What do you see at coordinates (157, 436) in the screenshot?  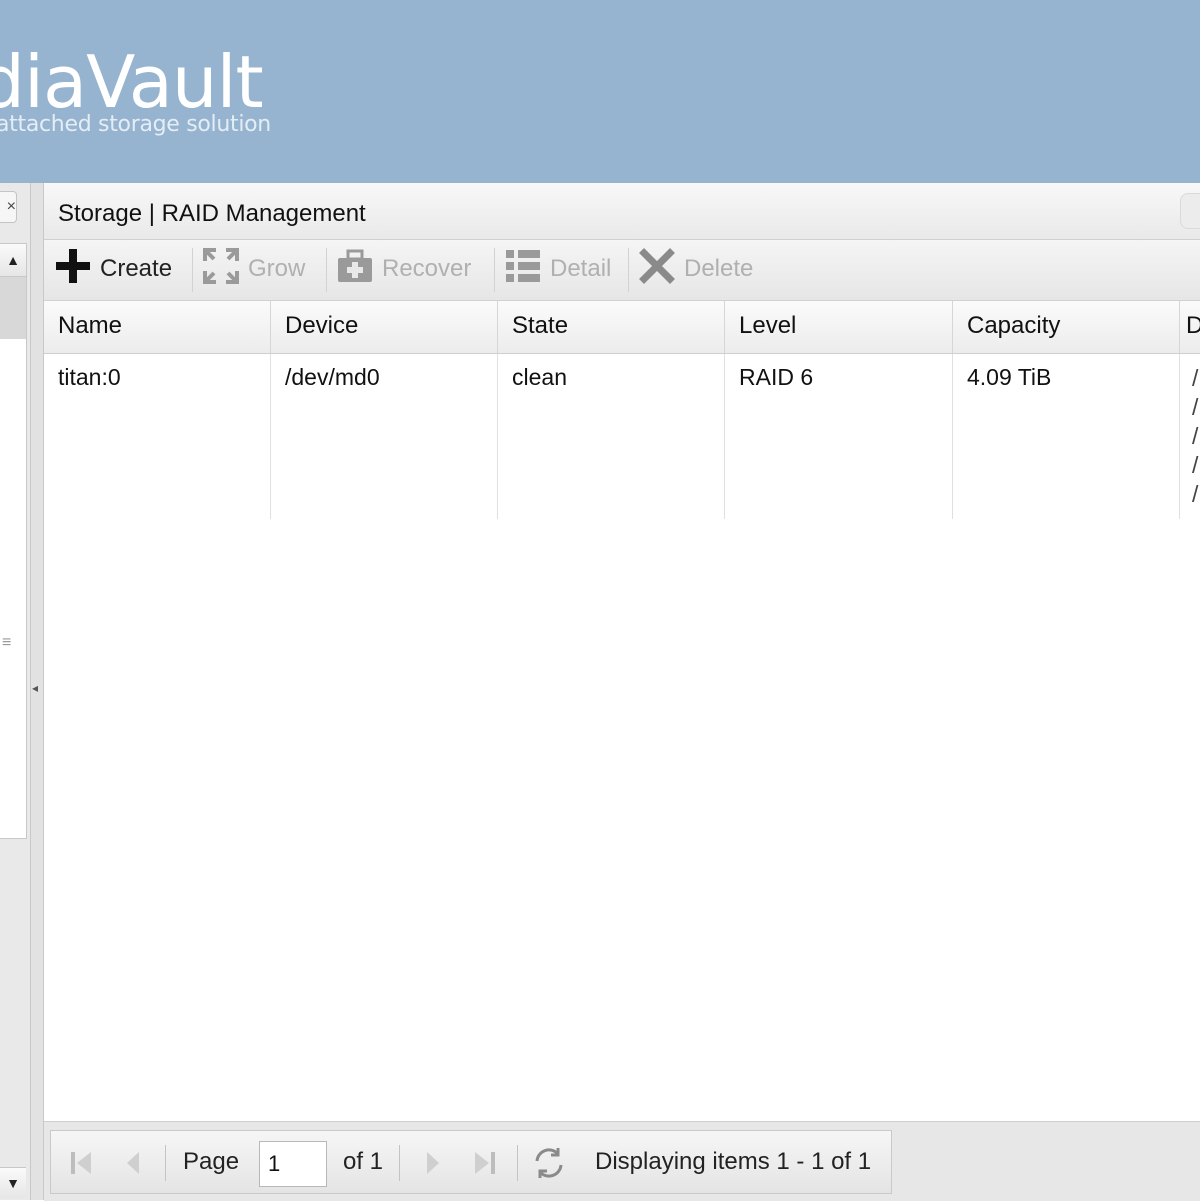 I see `cell-name: titan:0` at bounding box center [157, 436].